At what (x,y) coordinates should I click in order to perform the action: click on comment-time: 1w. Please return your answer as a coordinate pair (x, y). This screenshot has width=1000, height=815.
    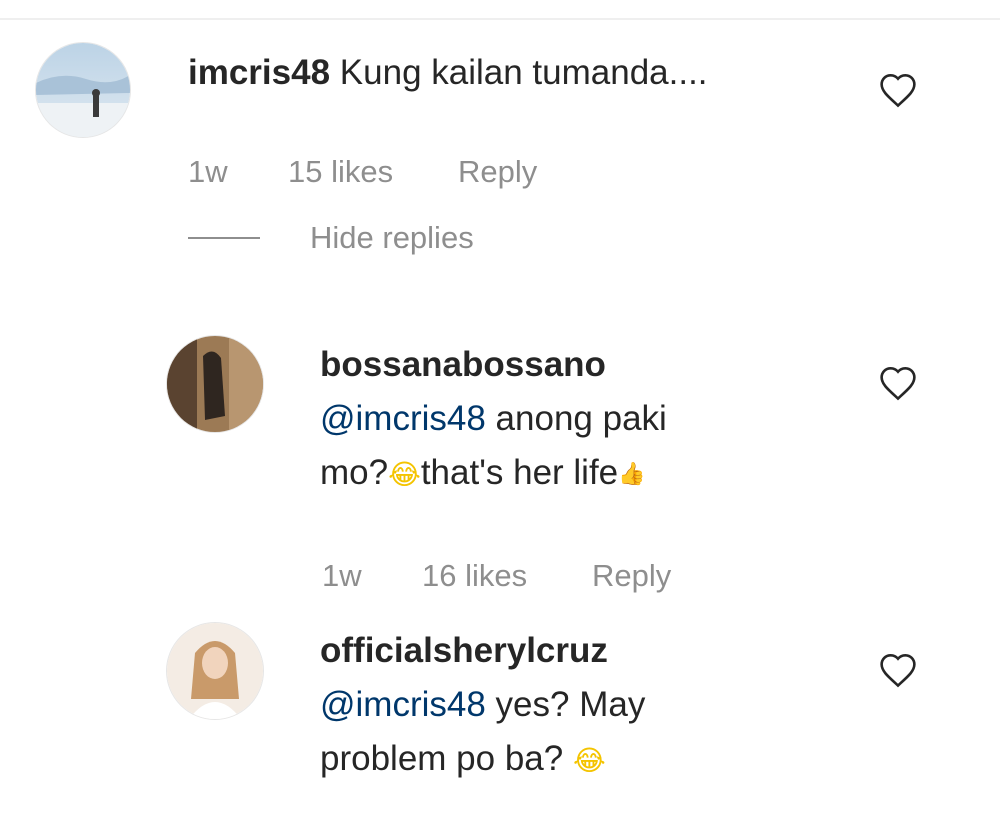
    Looking at the image, I should click on (238, 172).